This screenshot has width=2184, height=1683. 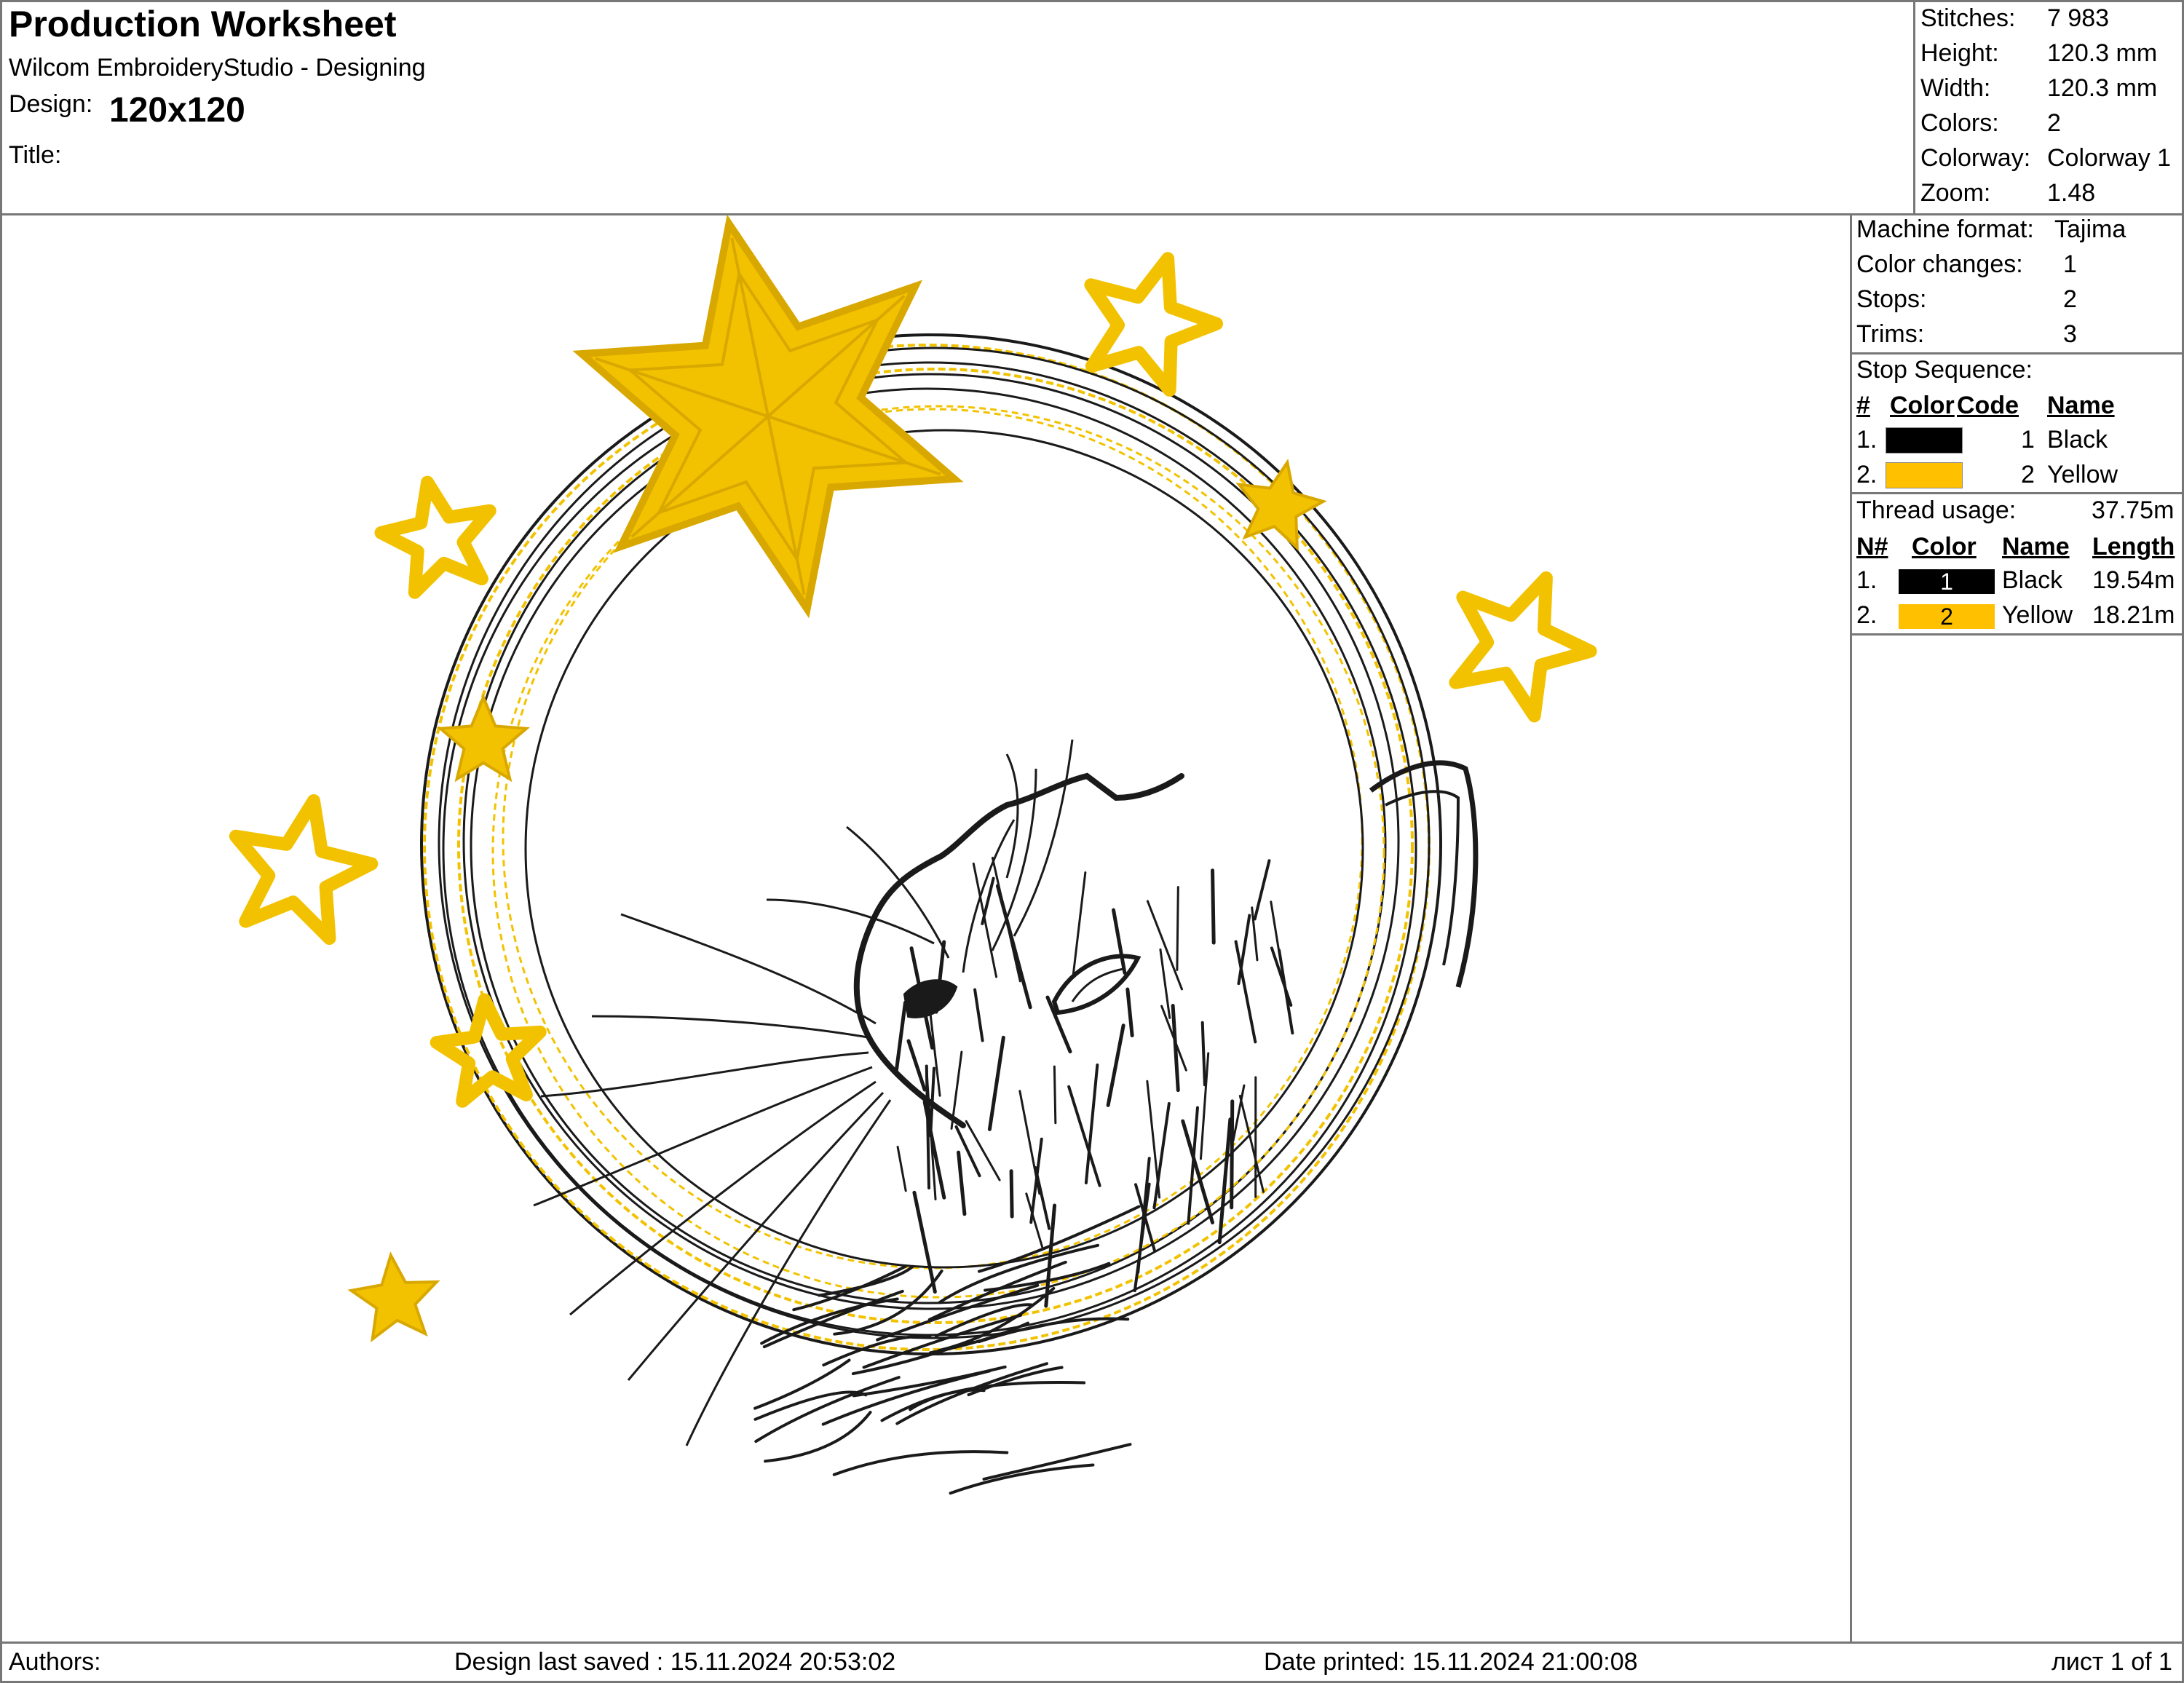 I want to click on thread-usage-total: 37.75m, so click(x=2133, y=510).